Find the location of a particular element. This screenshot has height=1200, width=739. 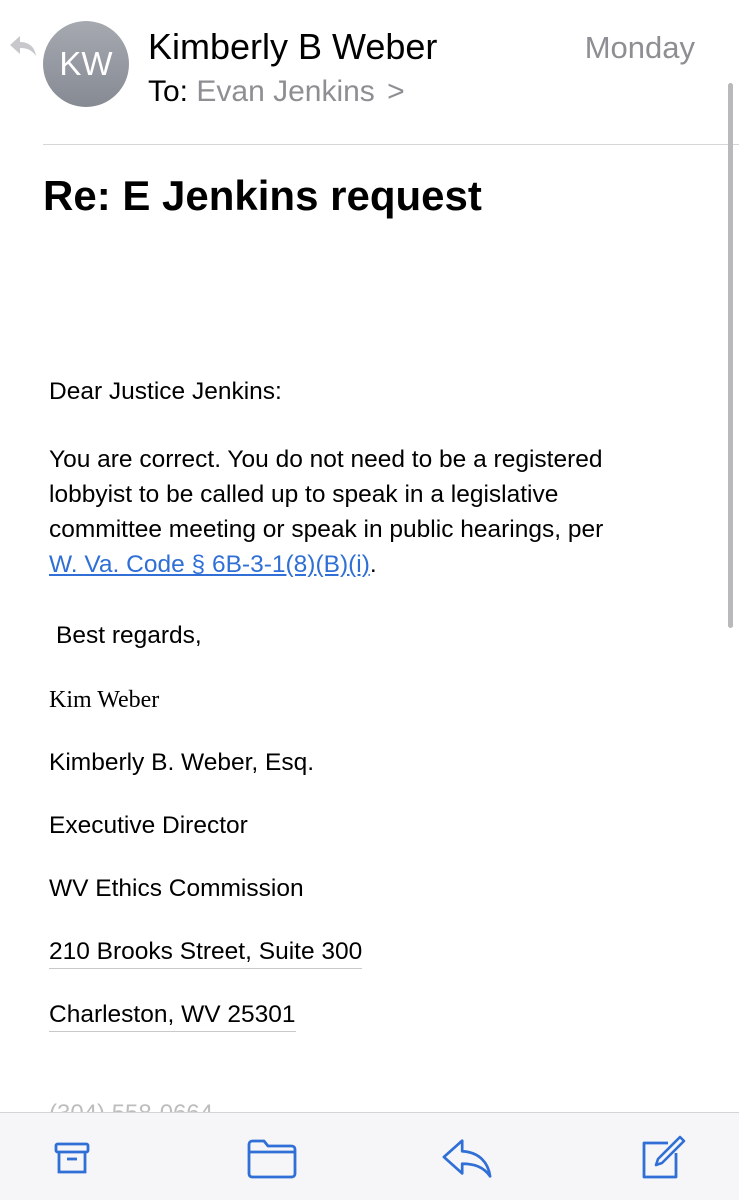

compose-icon is located at coordinates (664, 1157).